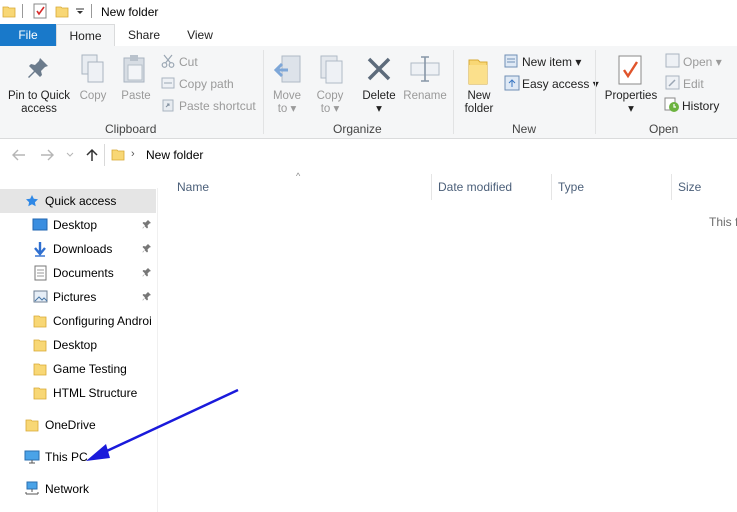 The image size is (737, 512). Describe the element at coordinates (475, 187) in the screenshot. I see `column-header-date-modified: Date modified` at that location.